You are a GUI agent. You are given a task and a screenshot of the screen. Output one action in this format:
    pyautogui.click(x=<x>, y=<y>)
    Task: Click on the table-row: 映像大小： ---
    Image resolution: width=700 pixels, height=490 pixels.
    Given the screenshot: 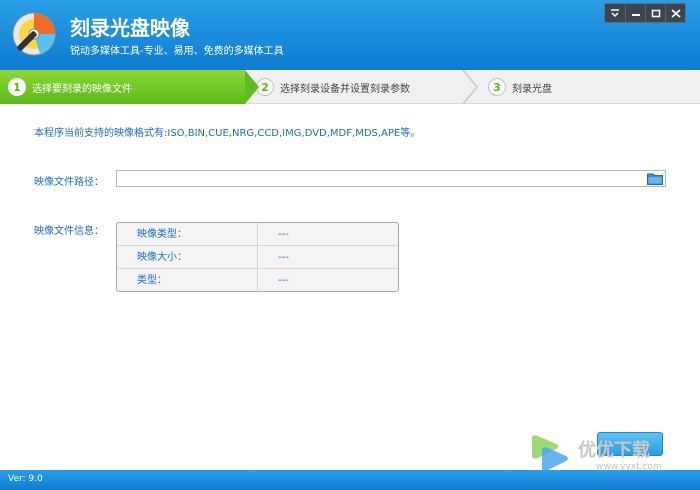 What is the action you would take?
    pyautogui.click(x=257, y=257)
    